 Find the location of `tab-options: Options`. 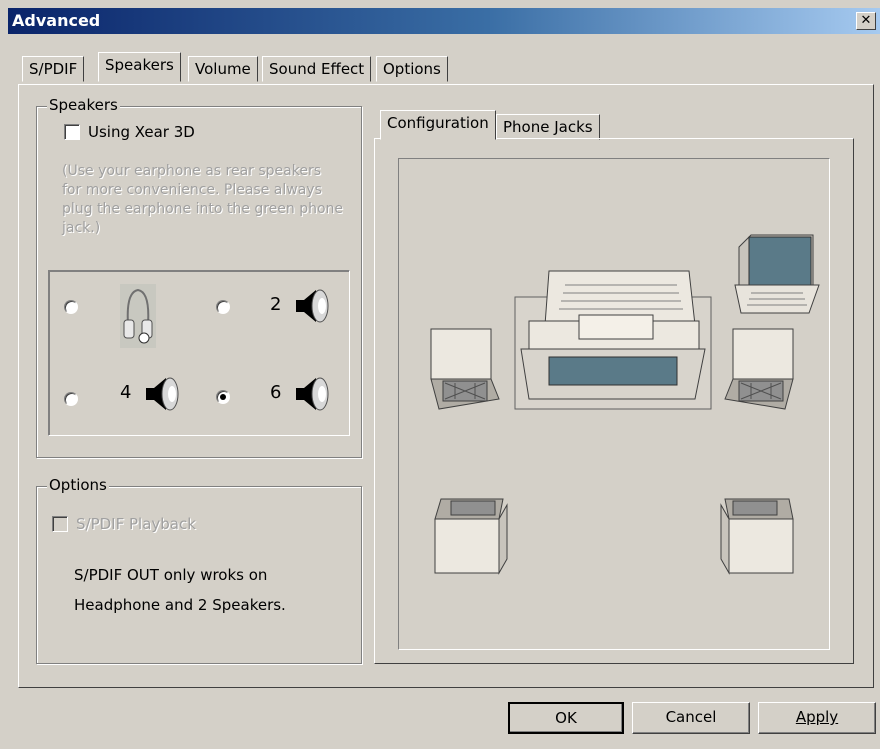

tab-options: Options is located at coordinates (412, 69).